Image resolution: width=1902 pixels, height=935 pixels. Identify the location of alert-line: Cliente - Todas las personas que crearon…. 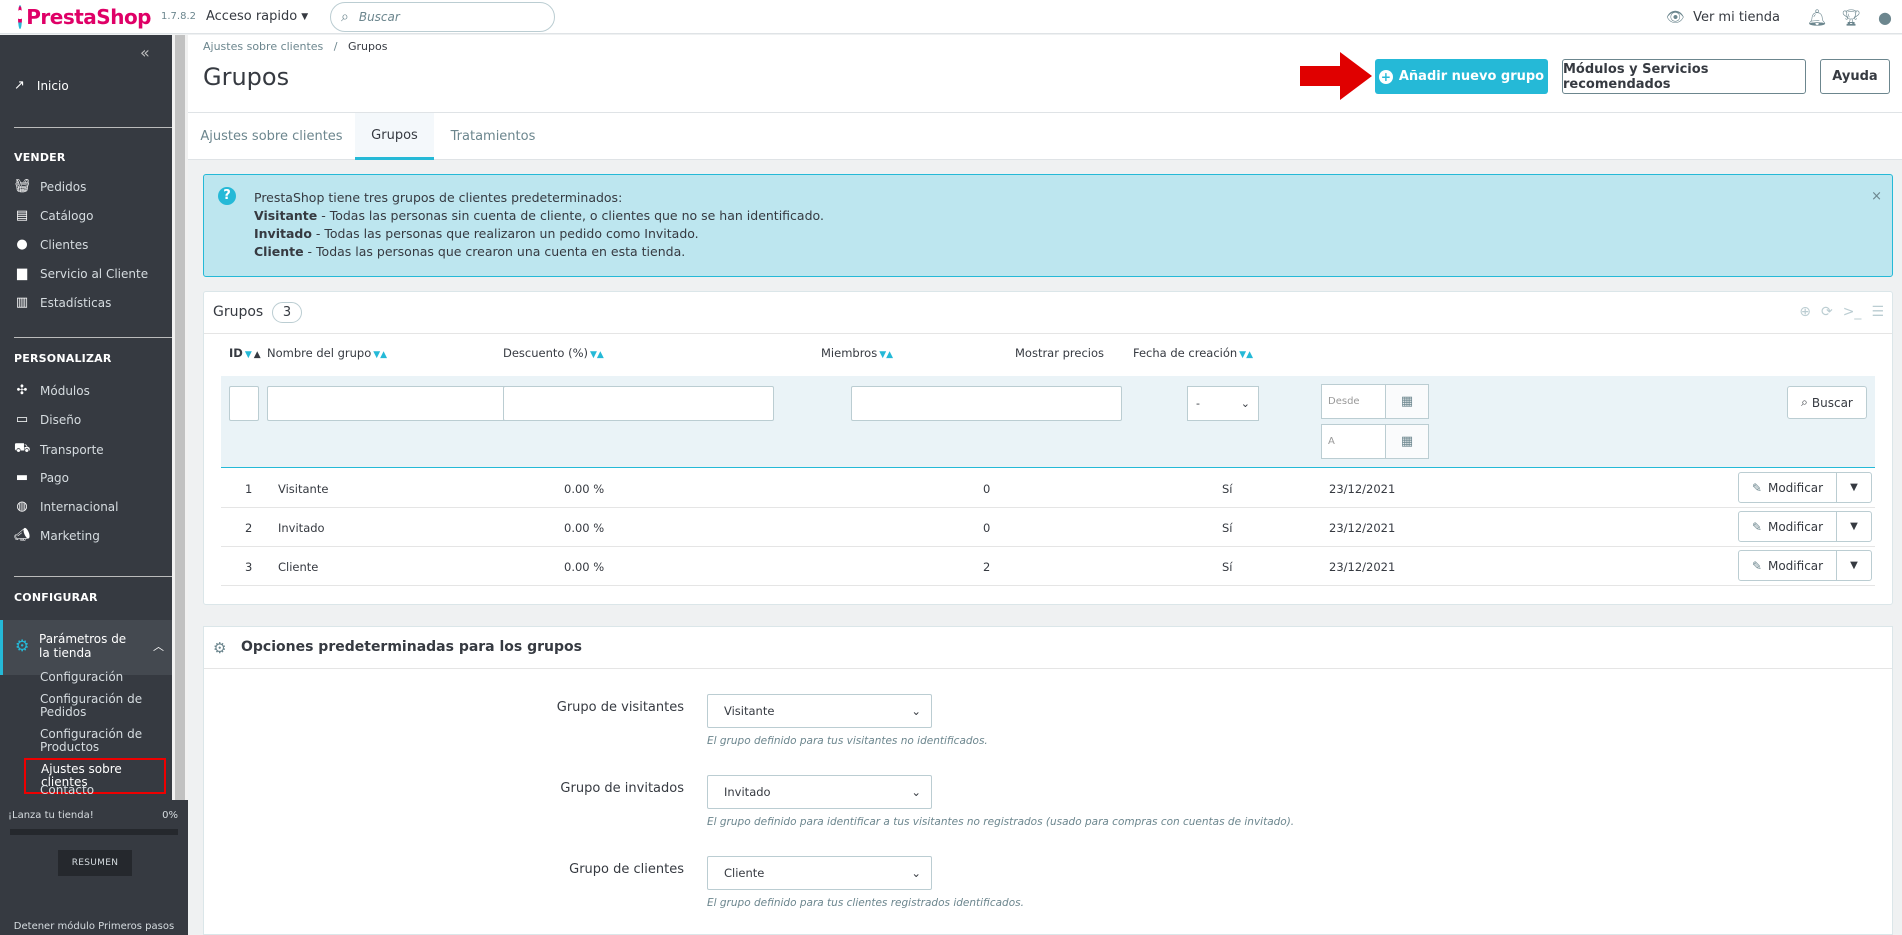
(539, 252).